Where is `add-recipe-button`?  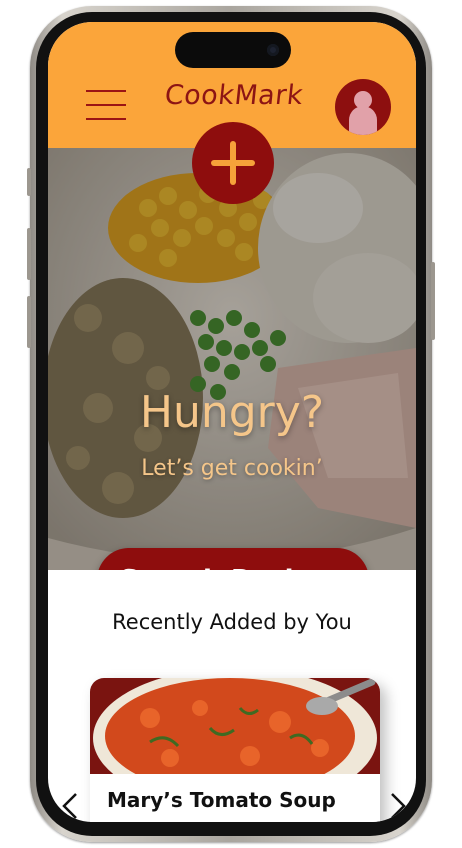 add-recipe-button is located at coordinates (233, 163).